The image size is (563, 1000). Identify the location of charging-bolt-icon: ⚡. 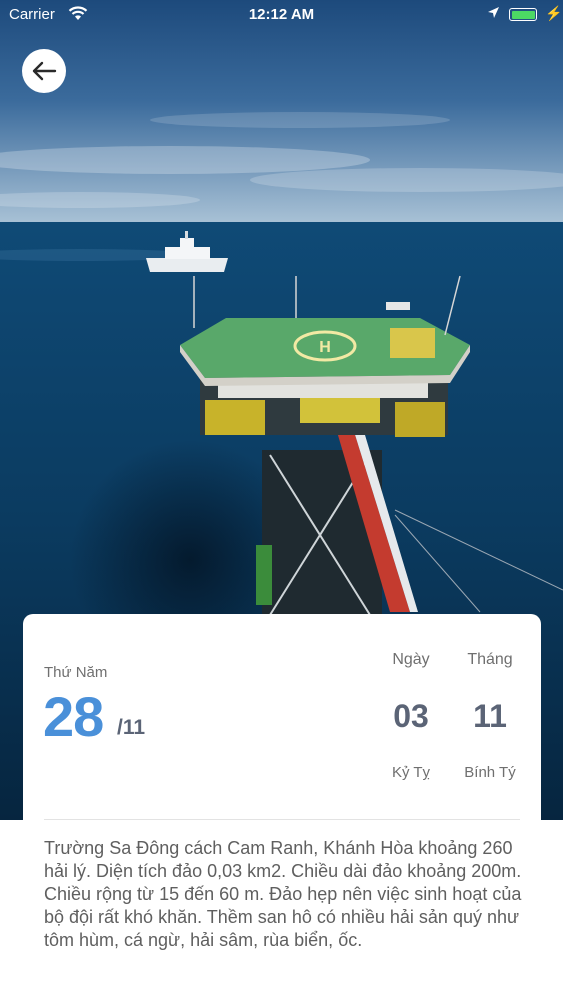
(554, 13).